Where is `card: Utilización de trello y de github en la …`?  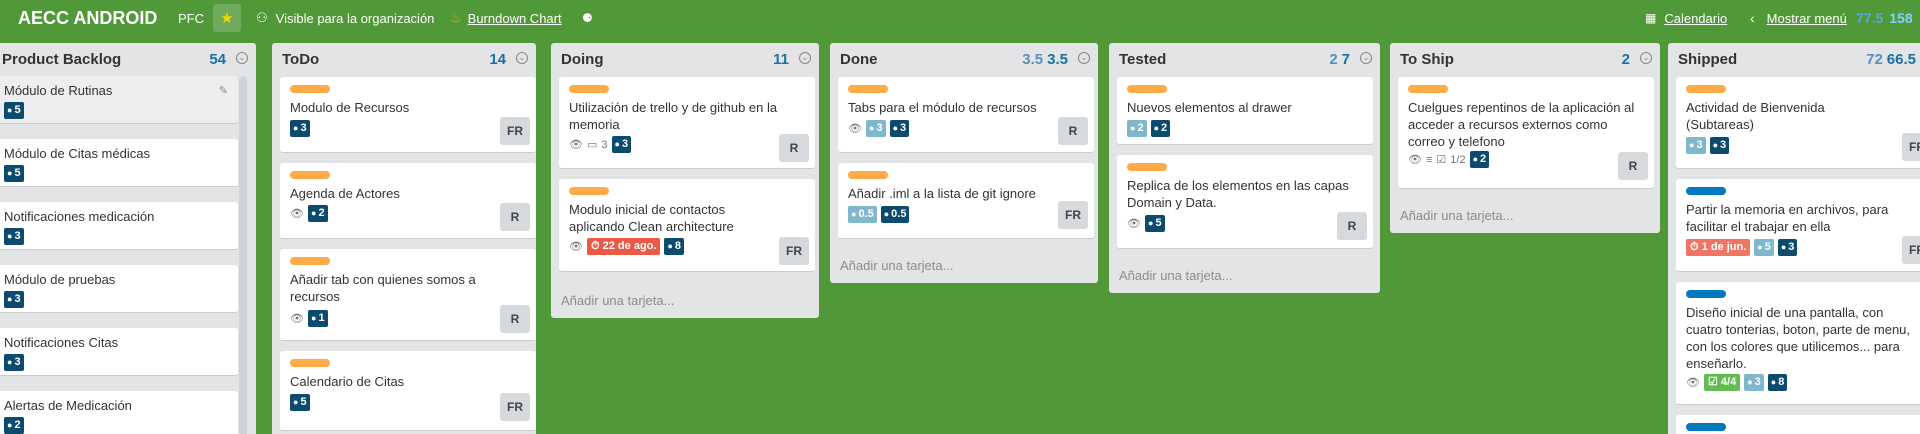 card: Utilización de trello y de github en la … is located at coordinates (687, 123).